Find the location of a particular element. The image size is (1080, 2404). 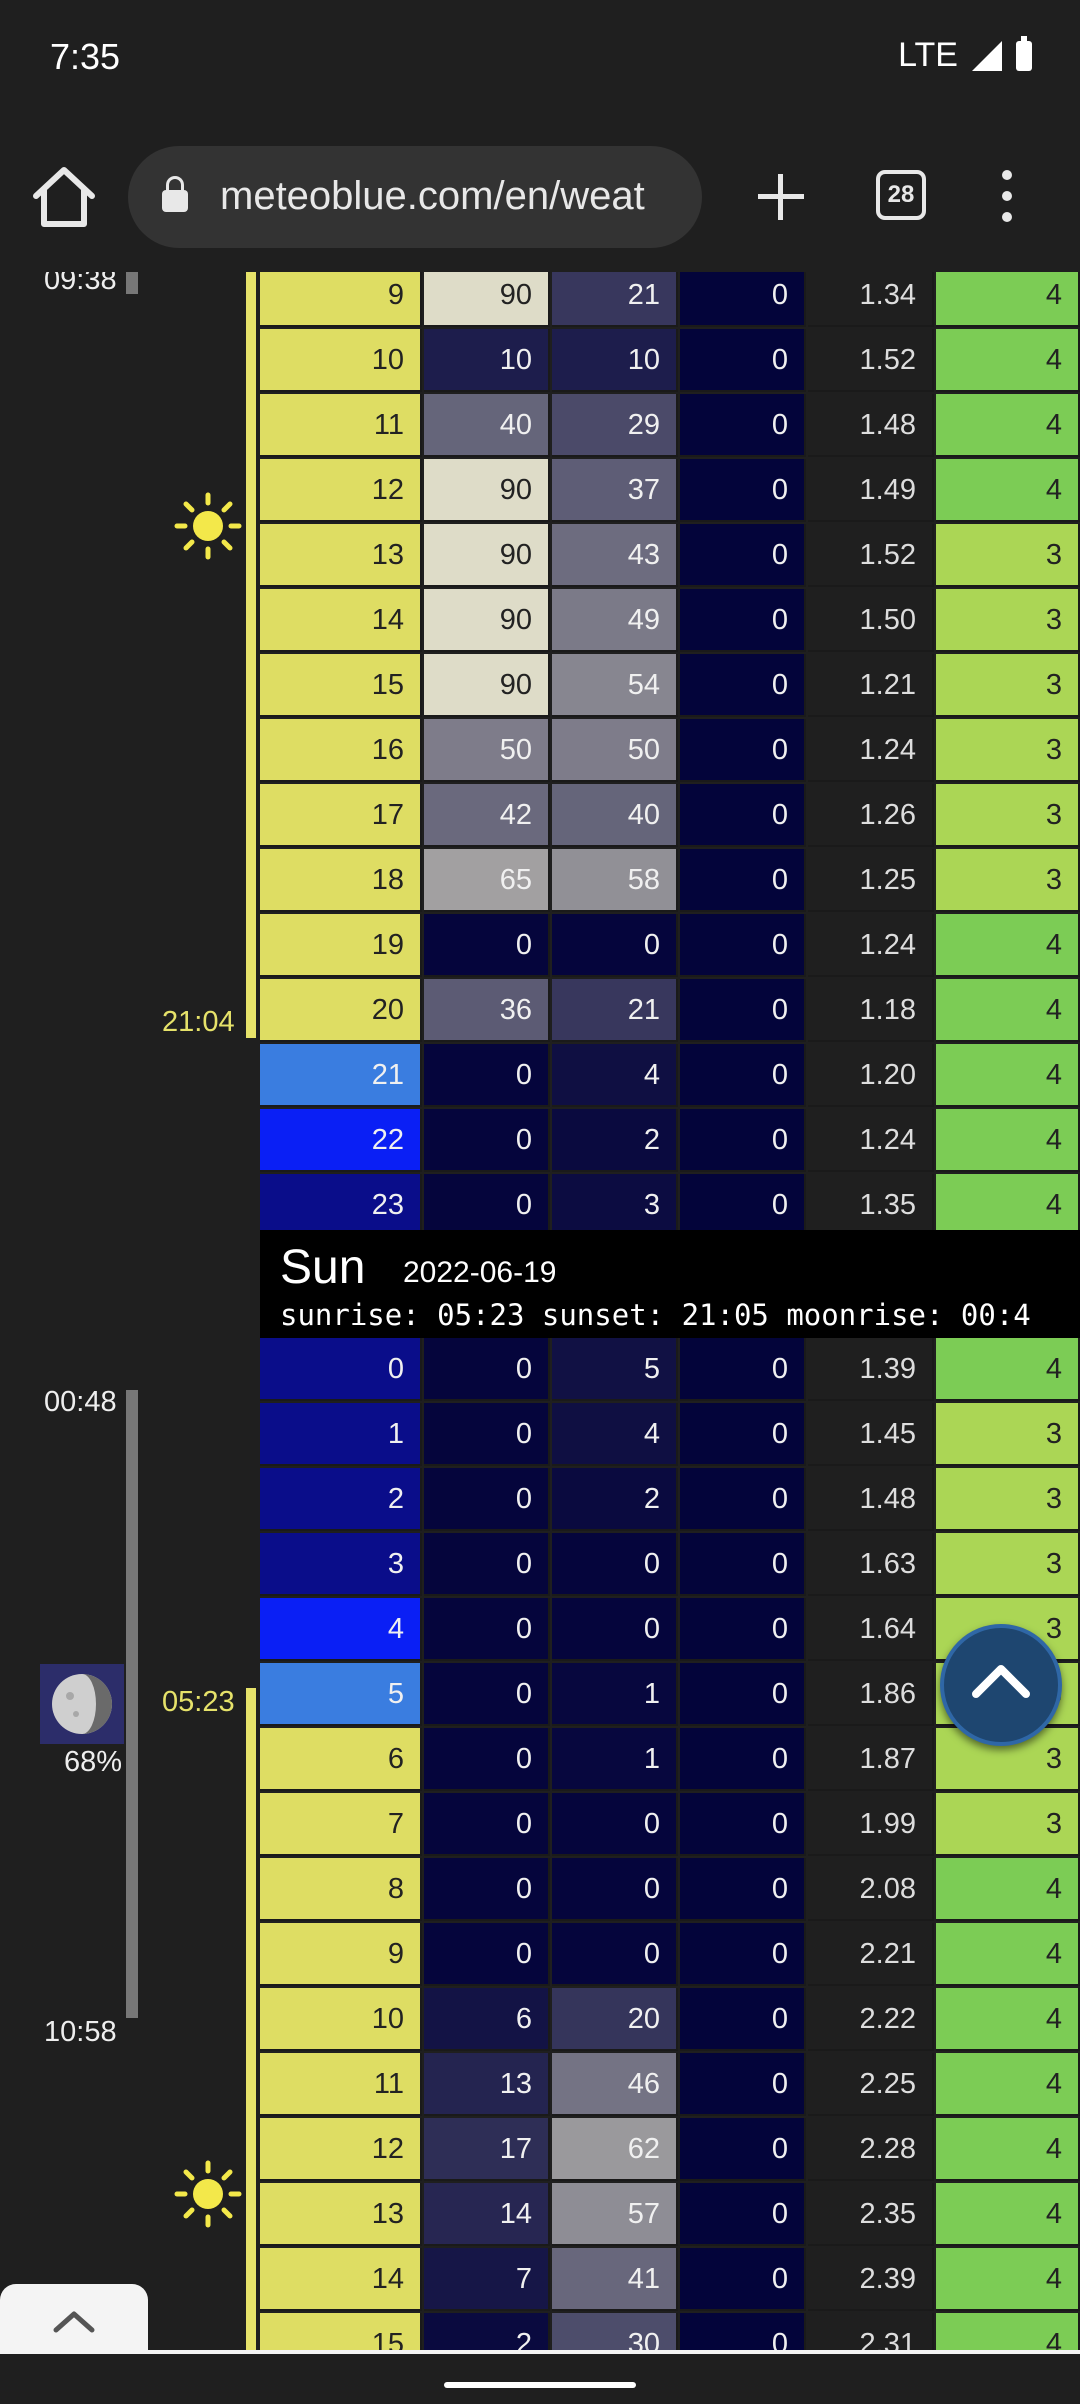

table-cell-c1: 14 is located at coordinates (487, 2214).